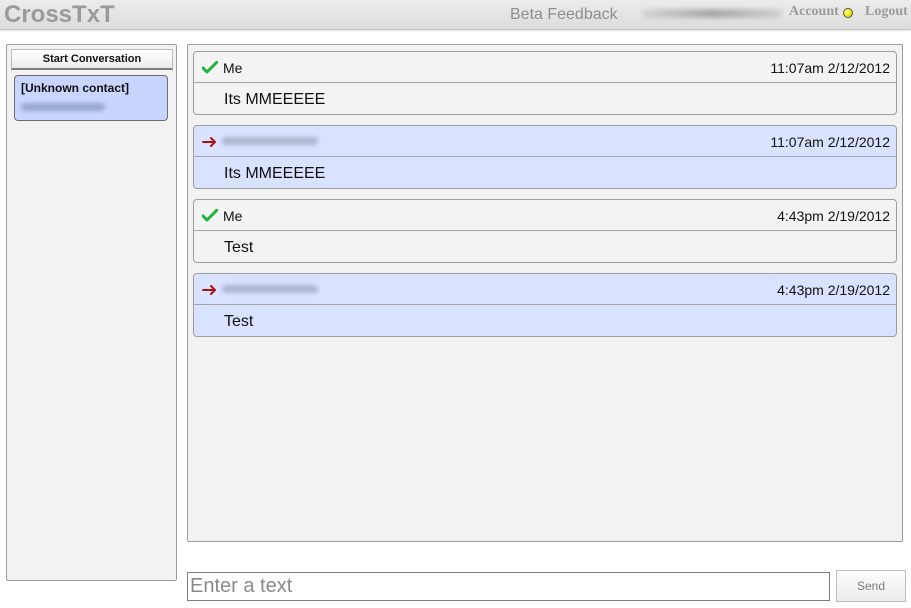  Describe the element at coordinates (63, 107) in the screenshot. I see `blurred-contact-number` at that location.